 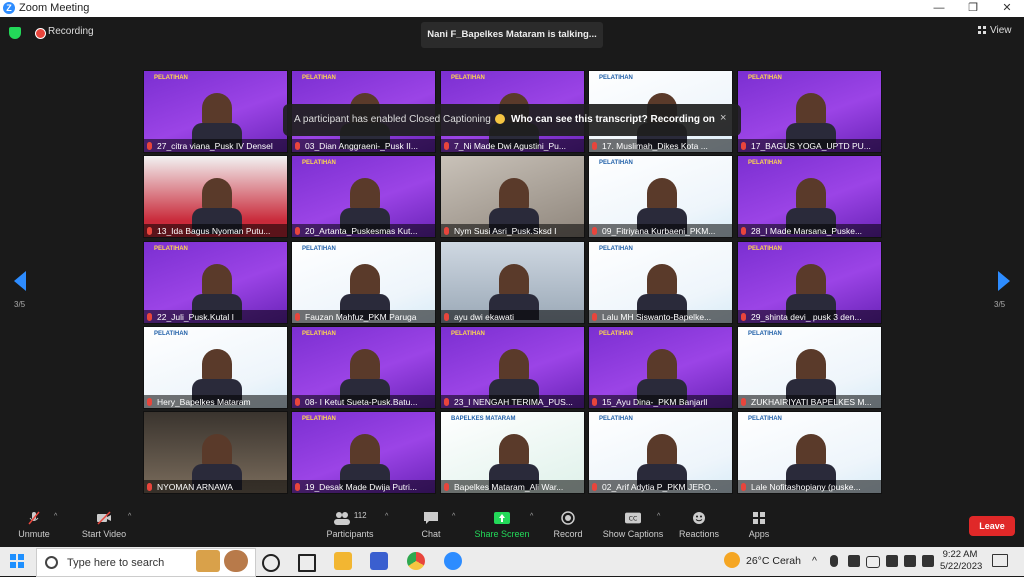 I want to click on show-captions-button: CC Show Captions, so click(x=633, y=525).